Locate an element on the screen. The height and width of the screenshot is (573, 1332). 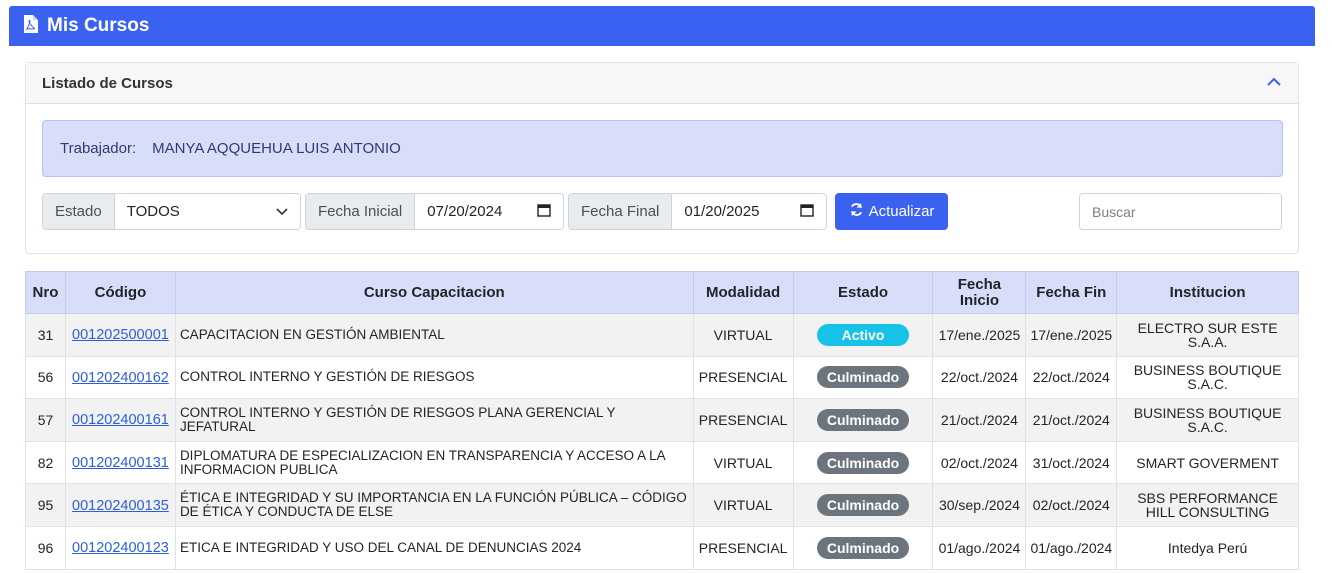
cell-nro: 57 is located at coordinates (45, 420).